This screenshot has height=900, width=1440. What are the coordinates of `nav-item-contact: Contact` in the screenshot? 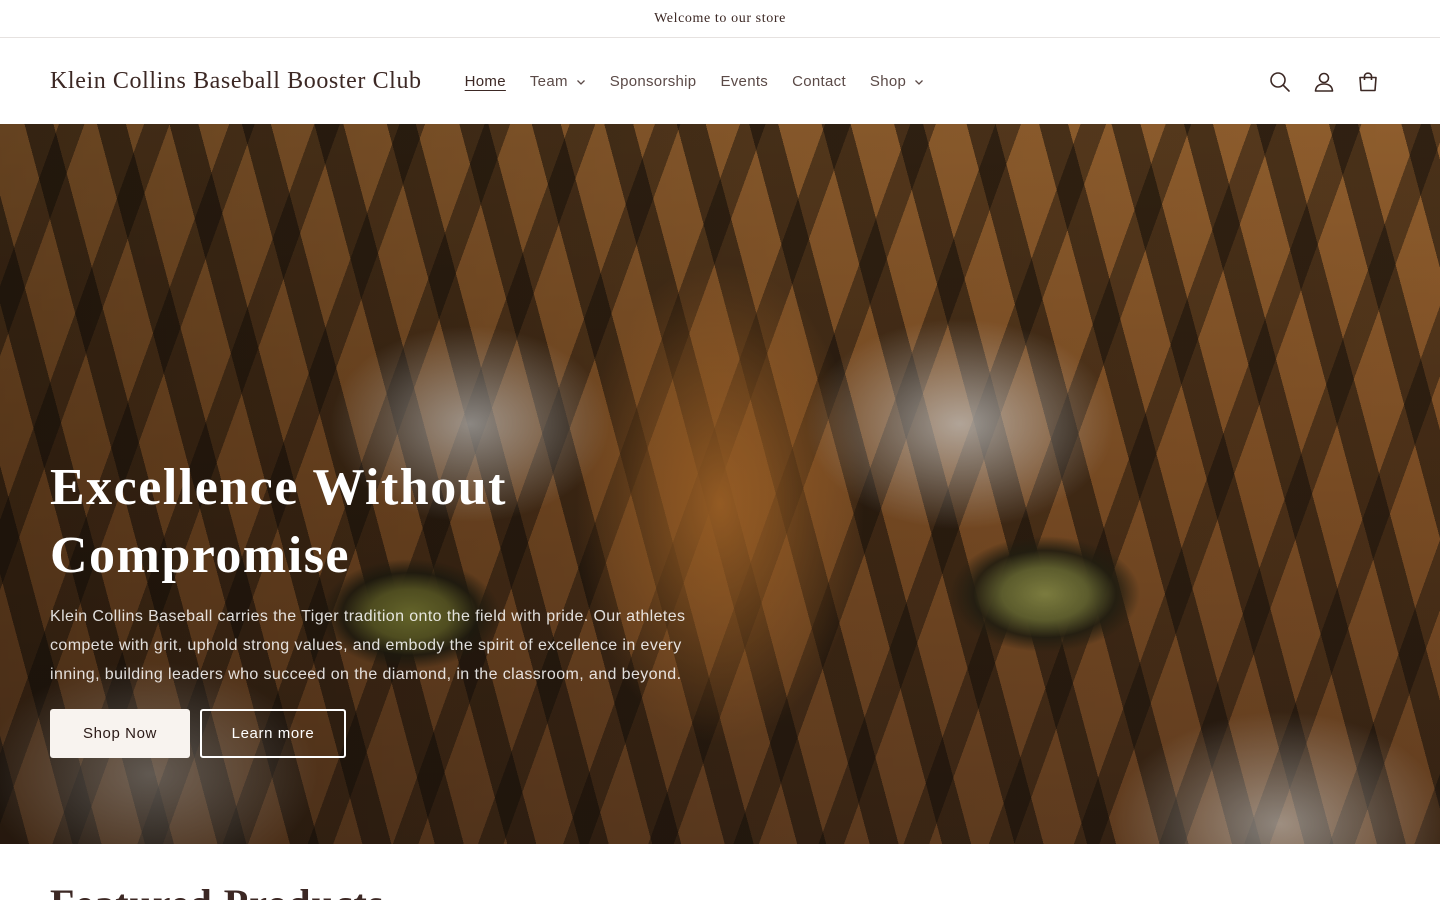 It's located at (819, 82).